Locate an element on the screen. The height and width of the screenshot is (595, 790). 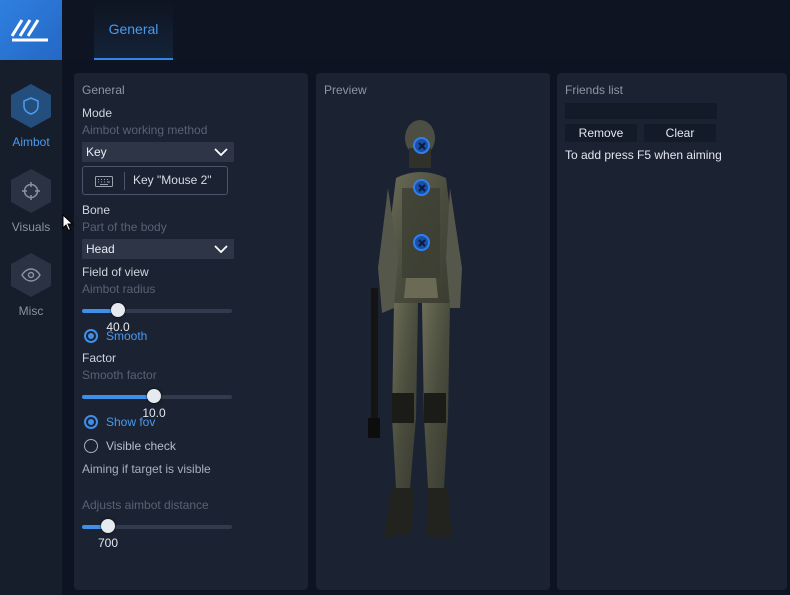
show-fov-radio is located at coordinates (91, 422).